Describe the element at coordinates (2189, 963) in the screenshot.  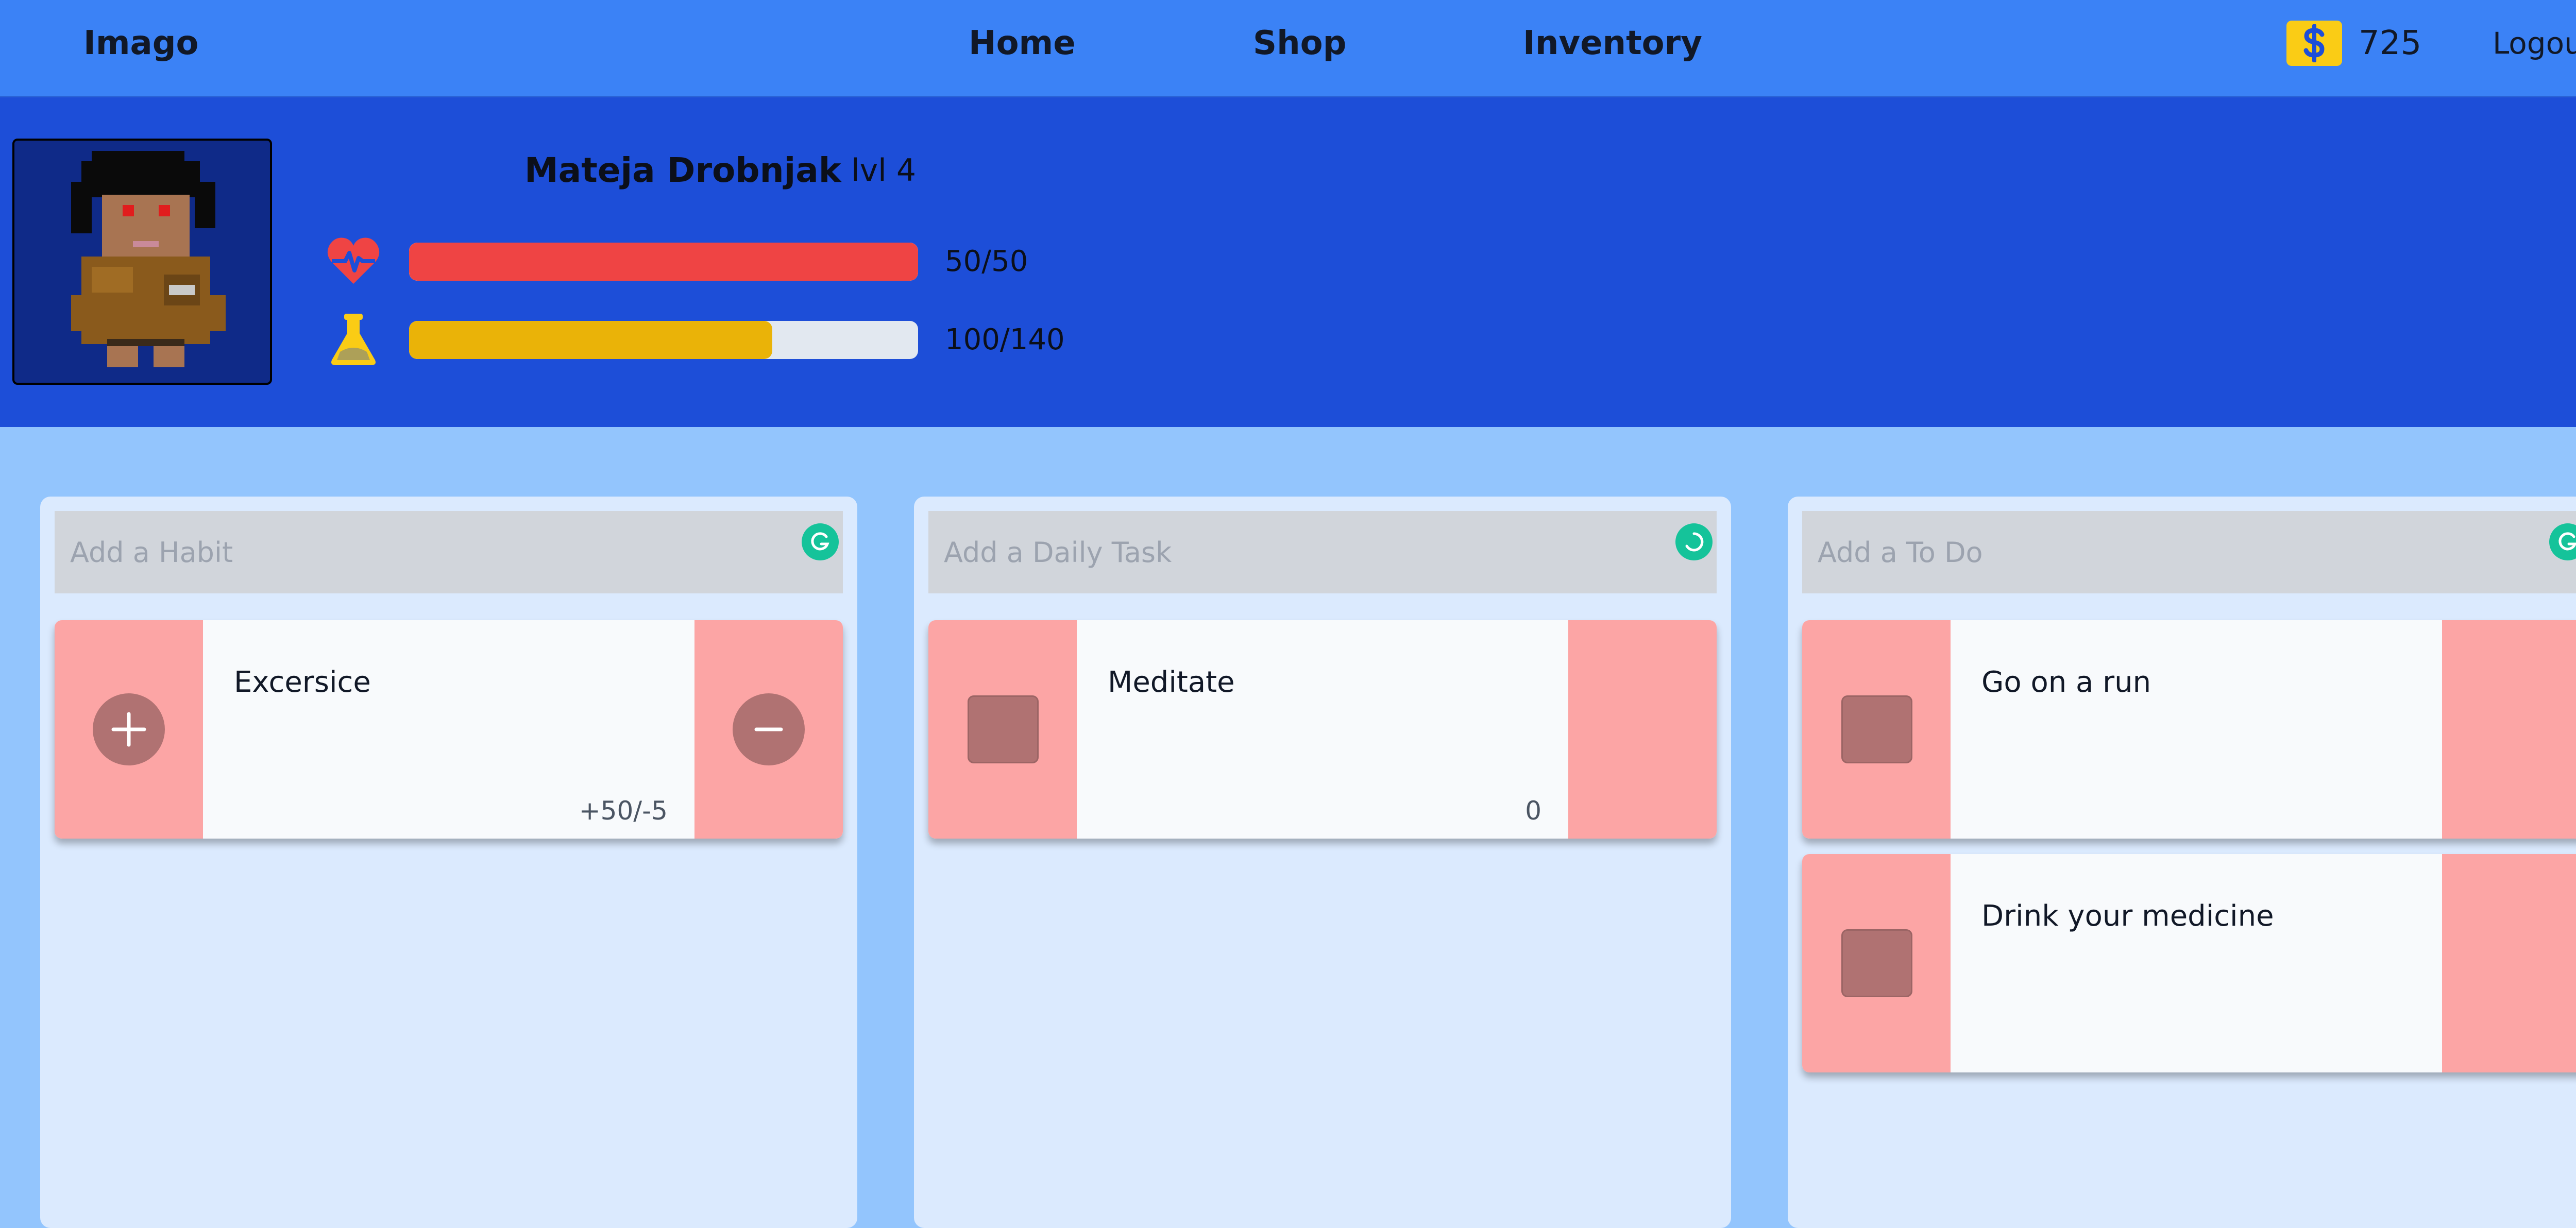
I see `todo-card: Drink your medicine` at that location.